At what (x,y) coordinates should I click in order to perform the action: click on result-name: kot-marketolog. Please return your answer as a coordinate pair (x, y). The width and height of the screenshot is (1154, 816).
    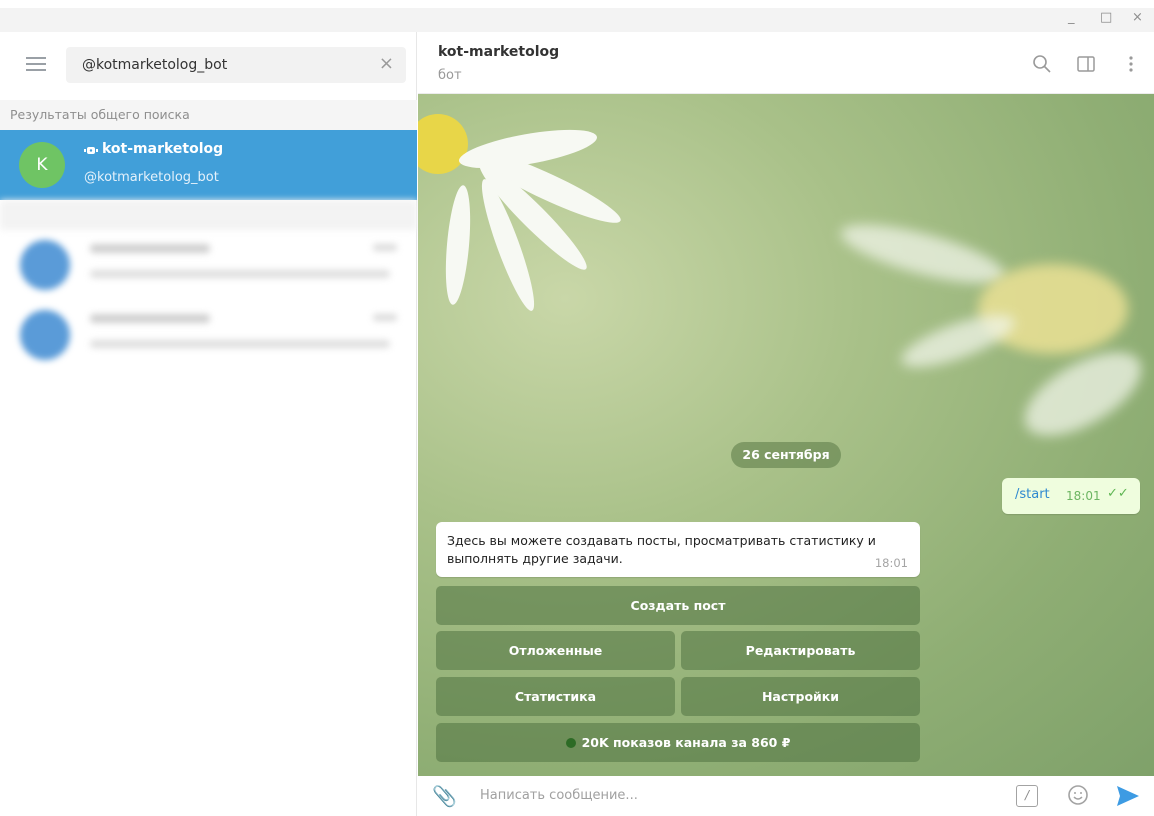
    Looking at the image, I should click on (163, 149).